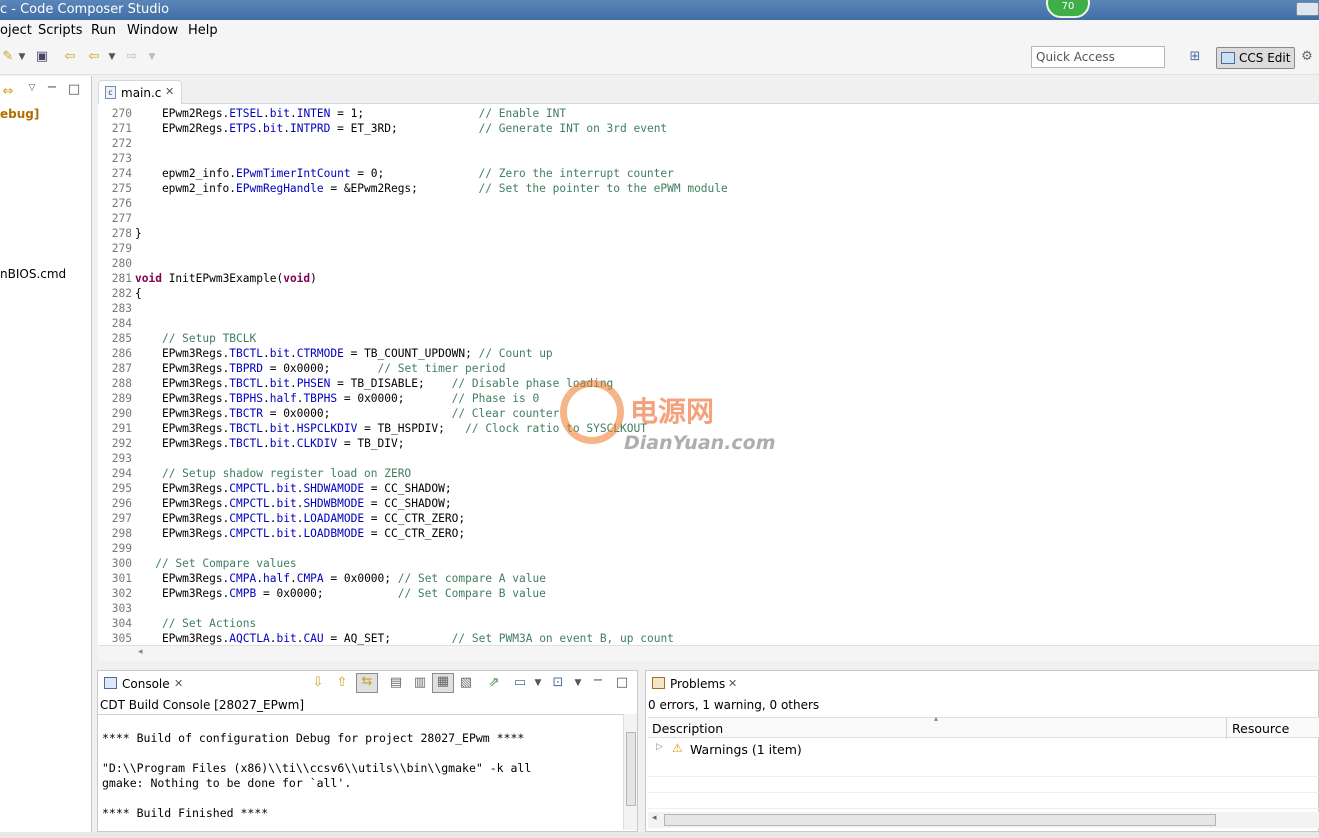 This screenshot has height=838, width=1319. Describe the element at coordinates (708, 563) in the screenshot. I see `code-line: 300 // Set Compare values` at that location.